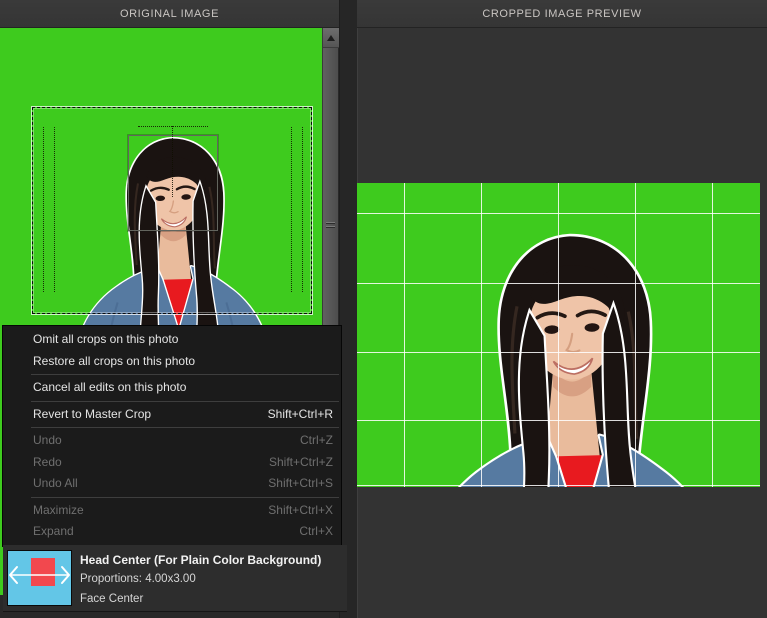 This screenshot has height=618, width=767. I want to click on head-top-guide-line, so click(173, 126).